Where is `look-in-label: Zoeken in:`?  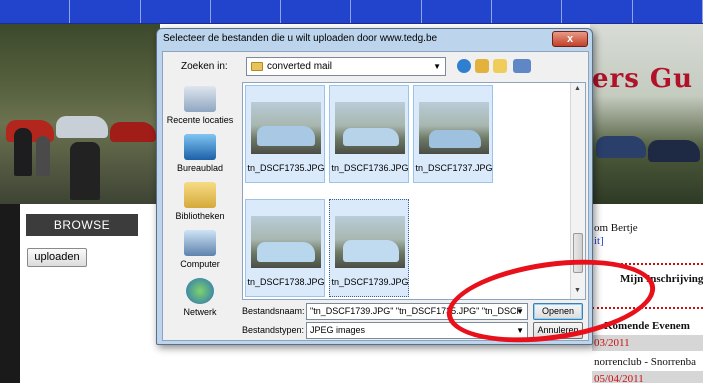
look-in-label: Zoeken in: is located at coordinates (204, 66).